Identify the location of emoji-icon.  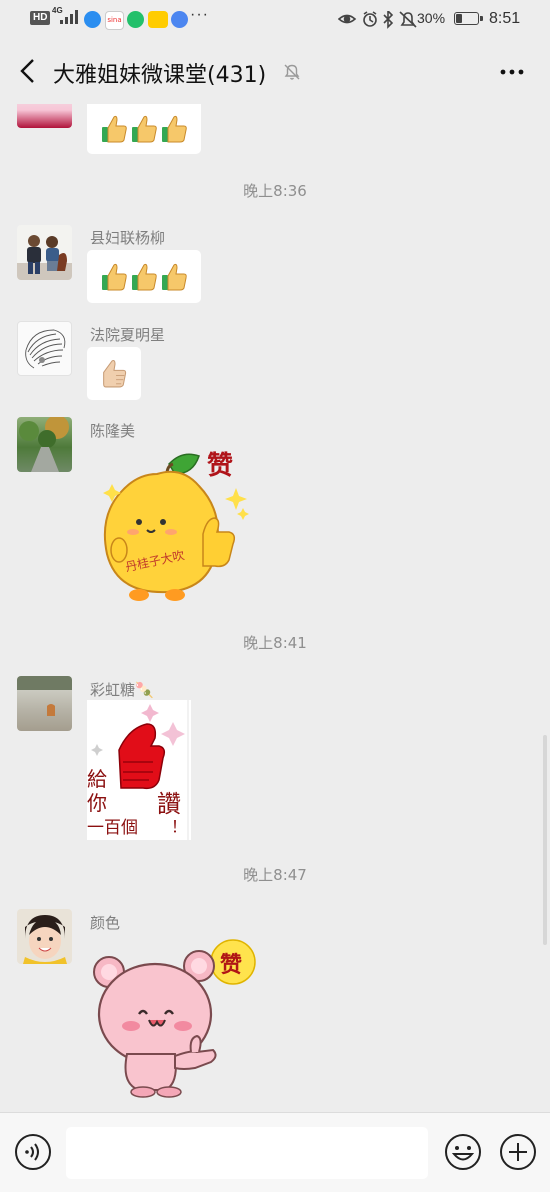
(463, 1152).